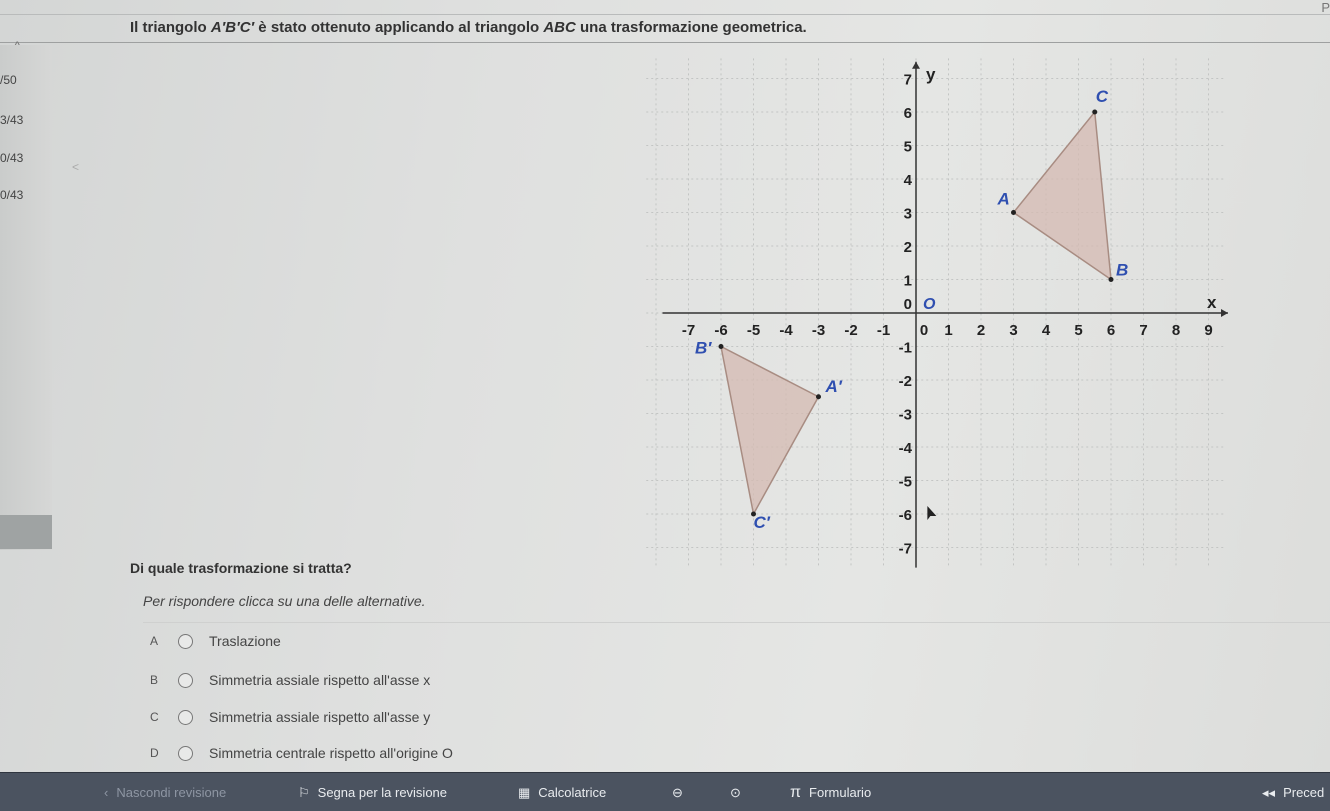 This screenshot has width=1330, height=811. Describe the element at coordinates (559, 27) in the screenshot. I see `question-shape: ABC` at that location.